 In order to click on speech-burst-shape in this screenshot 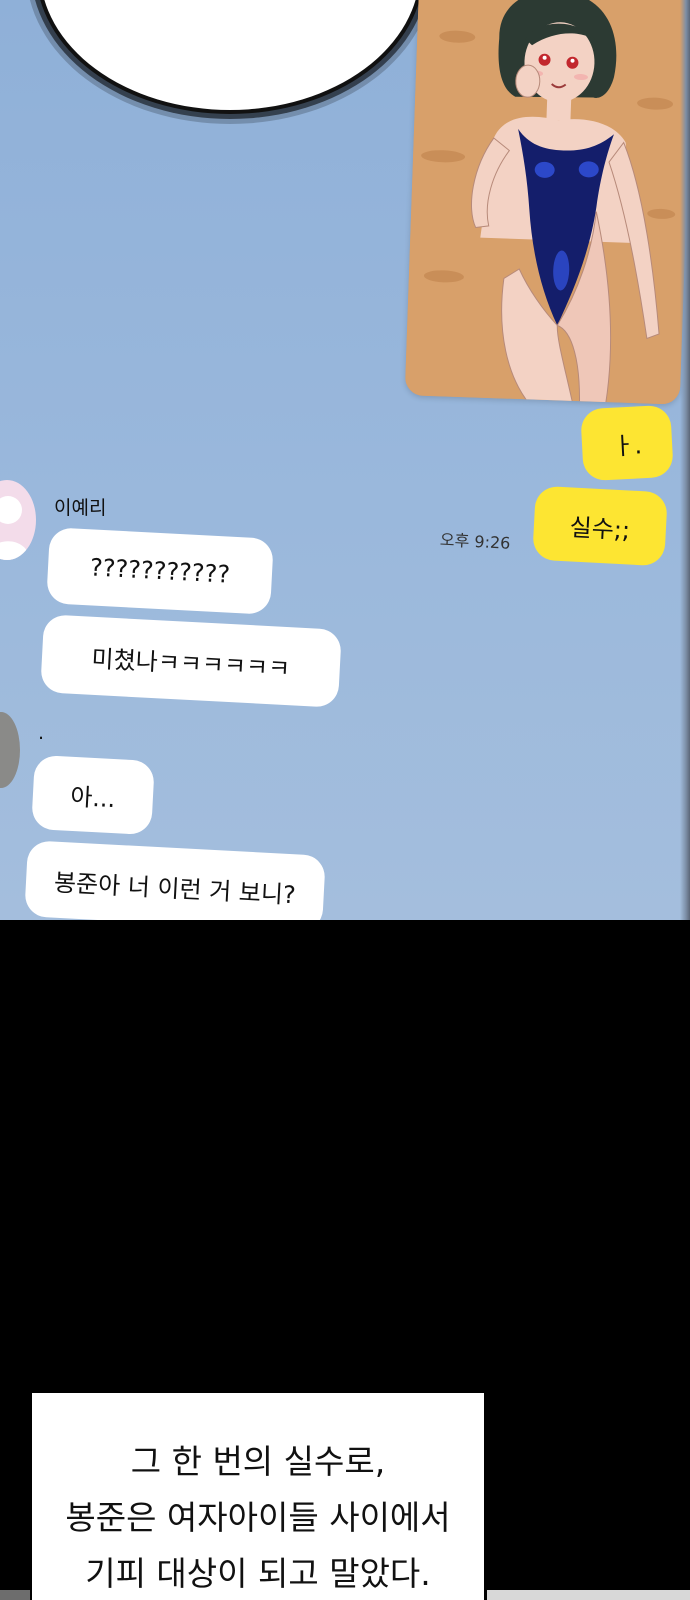, I will do `click(230, 55)`.